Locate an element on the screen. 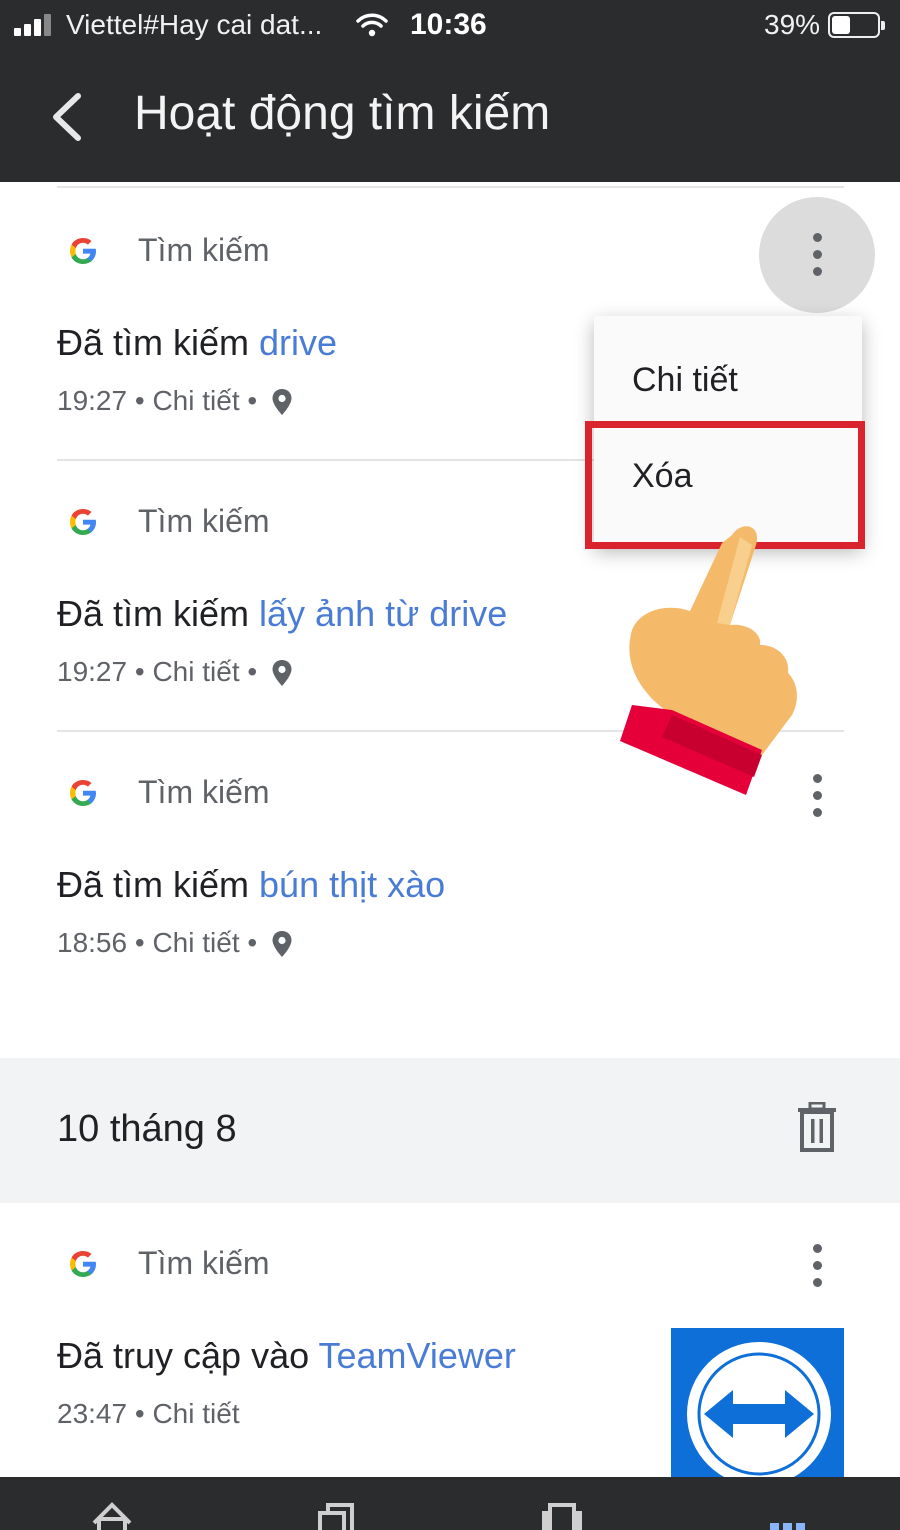 The height and width of the screenshot is (1530, 900). item-title: Đã tìm kiếm lấy ảnh từ drive is located at coordinates (282, 613).